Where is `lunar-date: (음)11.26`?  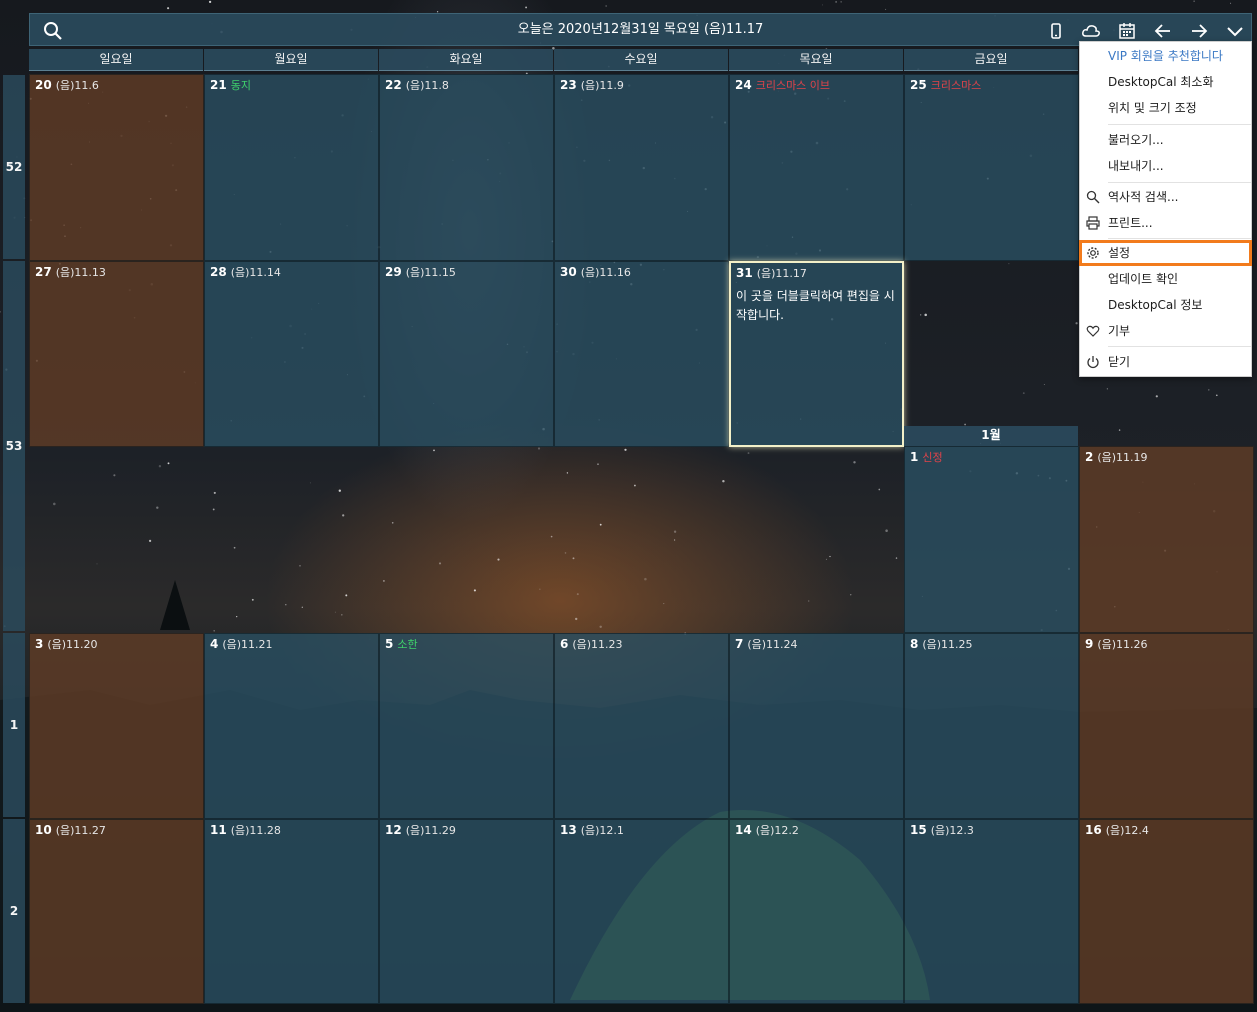
lunar-date: (음)11.26 is located at coordinates (1122, 644).